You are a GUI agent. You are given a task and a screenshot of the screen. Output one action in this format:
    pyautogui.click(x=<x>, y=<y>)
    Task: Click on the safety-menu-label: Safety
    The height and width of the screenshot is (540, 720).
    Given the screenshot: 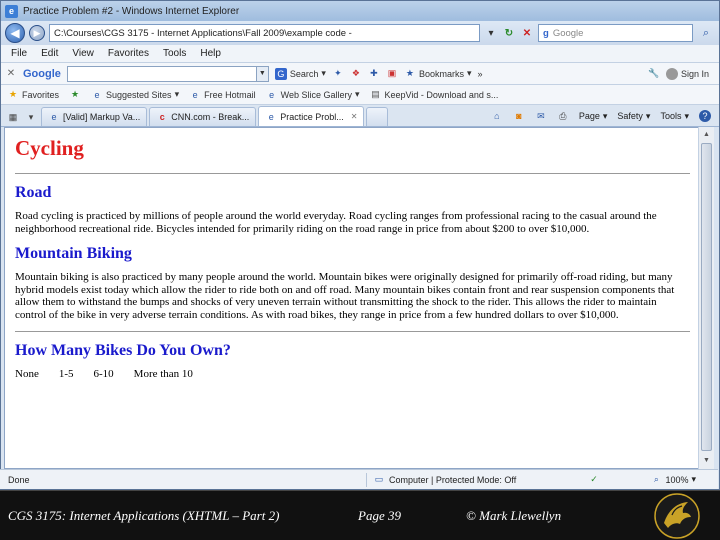 What is the action you would take?
    pyautogui.click(x=630, y=116)
    